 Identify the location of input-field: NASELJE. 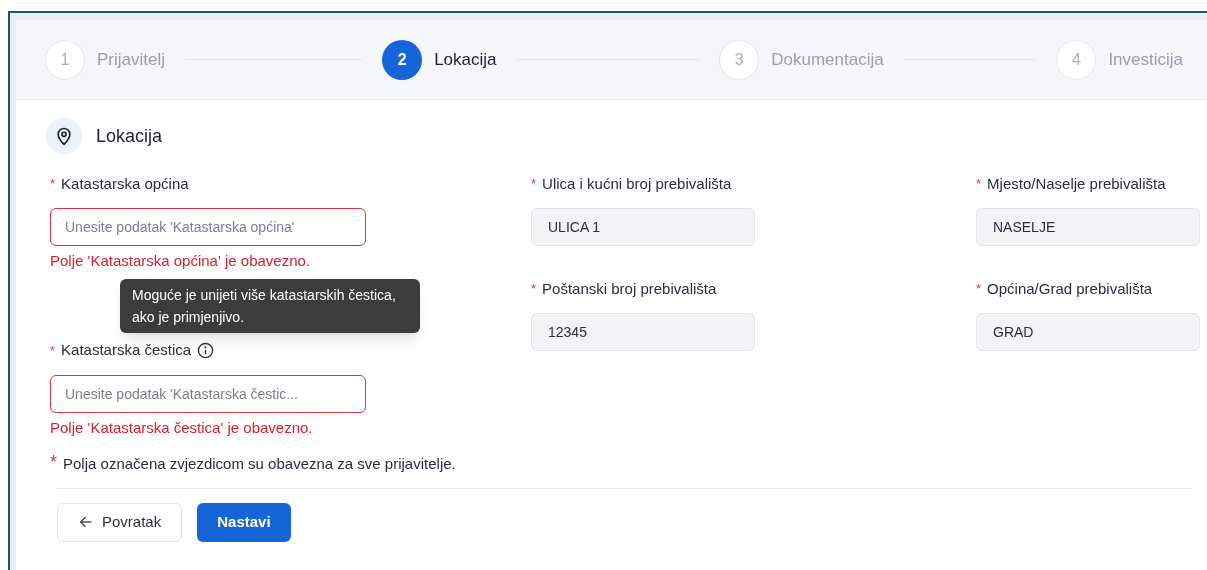
(1088, 227).